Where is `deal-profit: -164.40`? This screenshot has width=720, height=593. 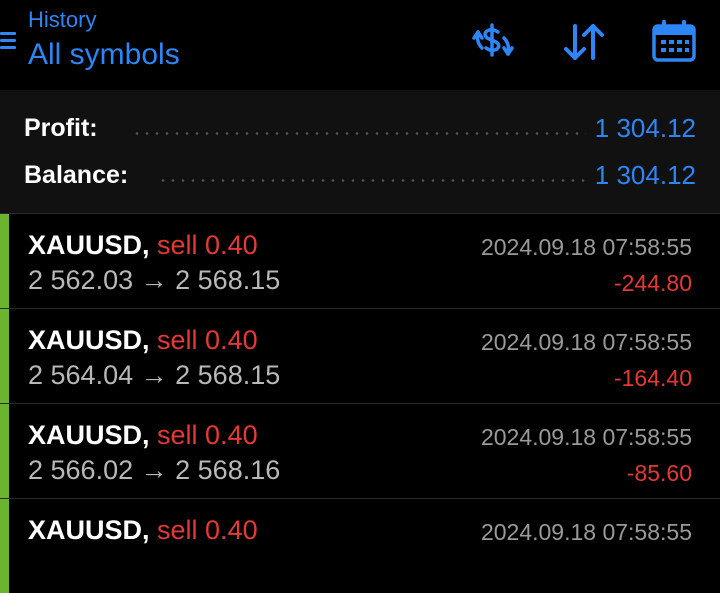
deal-profit: -164.40 is located at coordinates (652, 378).